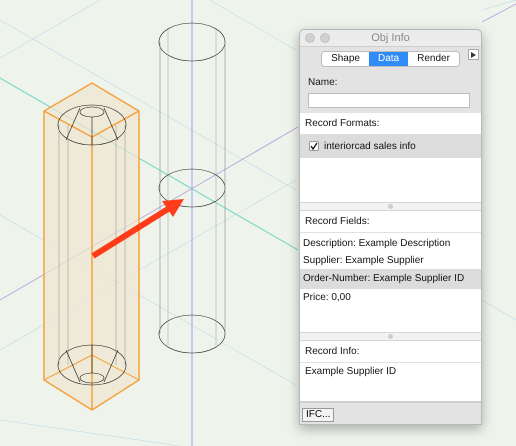  What do you see at coordinates (310, 38) in the screenshot?
I see `close-icon` at bounding box center [310, 38].